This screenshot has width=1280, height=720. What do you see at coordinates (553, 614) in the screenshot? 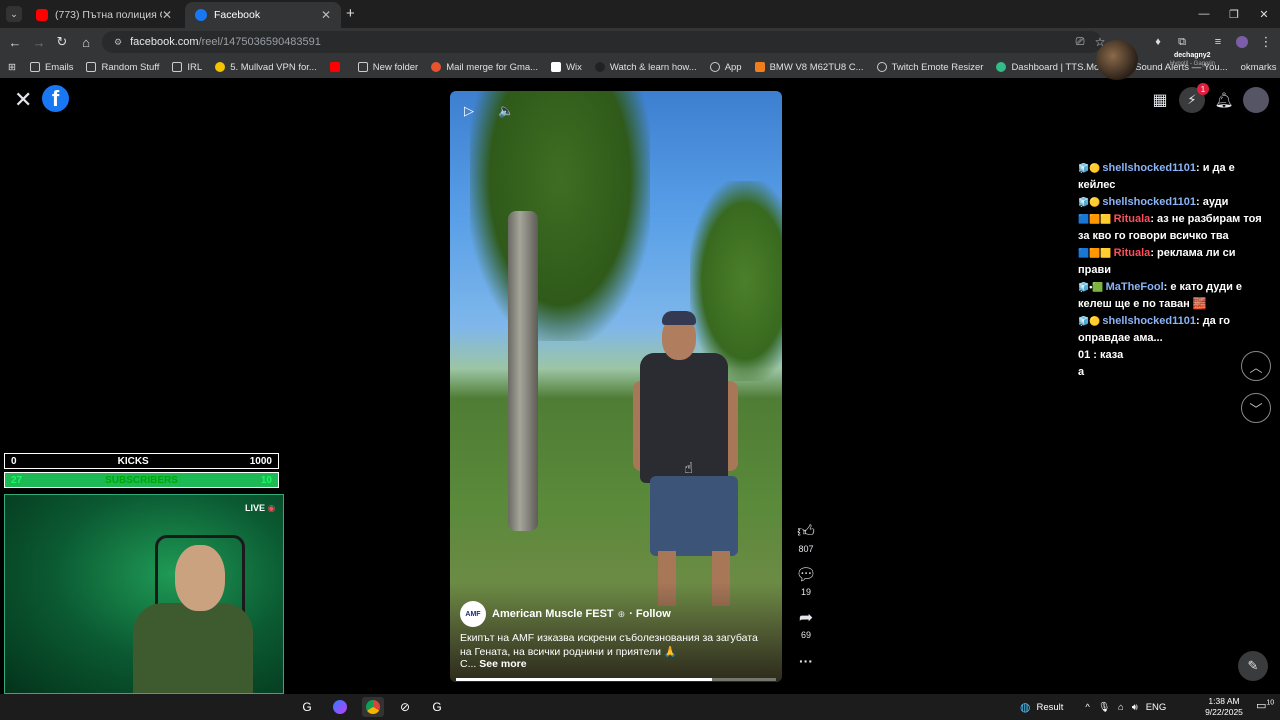
I see `author-name: American Muscle FEST` at bounding box center [553, 614].